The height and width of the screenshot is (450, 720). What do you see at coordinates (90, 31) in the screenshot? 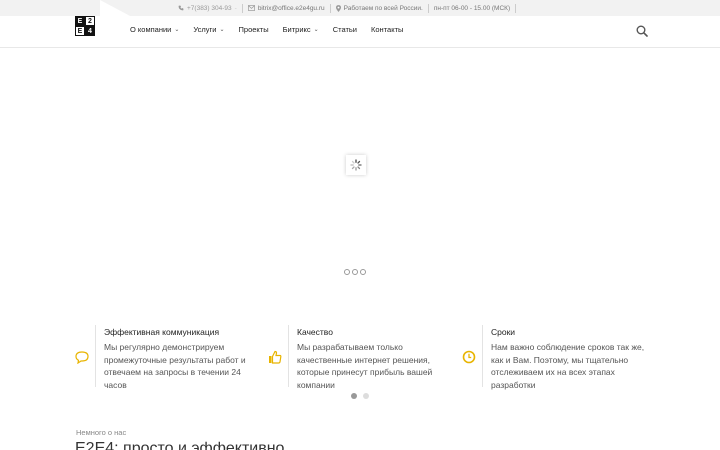
I see `logo-letter: 4` at bounding box center [90, 31].